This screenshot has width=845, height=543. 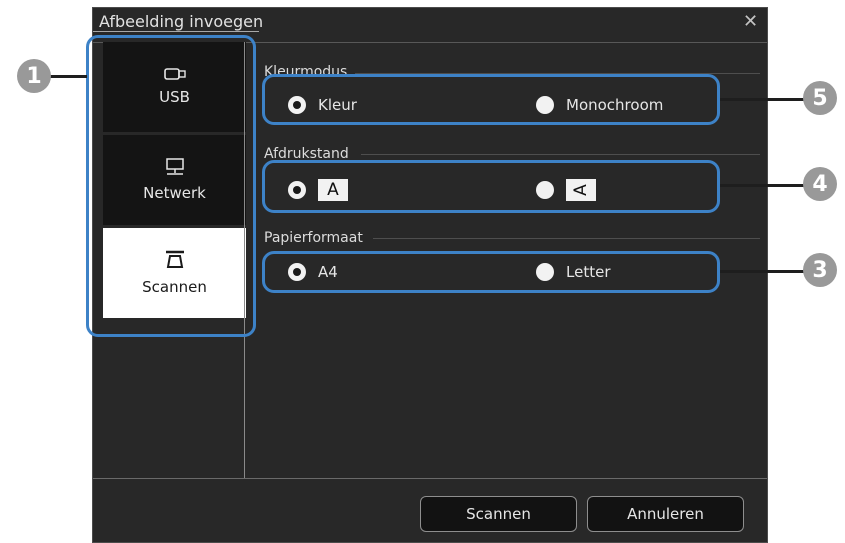 What do you see at coordinates (750, 21) in the screenshot?
I see `close-icon: ✕` at bounding box center [750, 21].